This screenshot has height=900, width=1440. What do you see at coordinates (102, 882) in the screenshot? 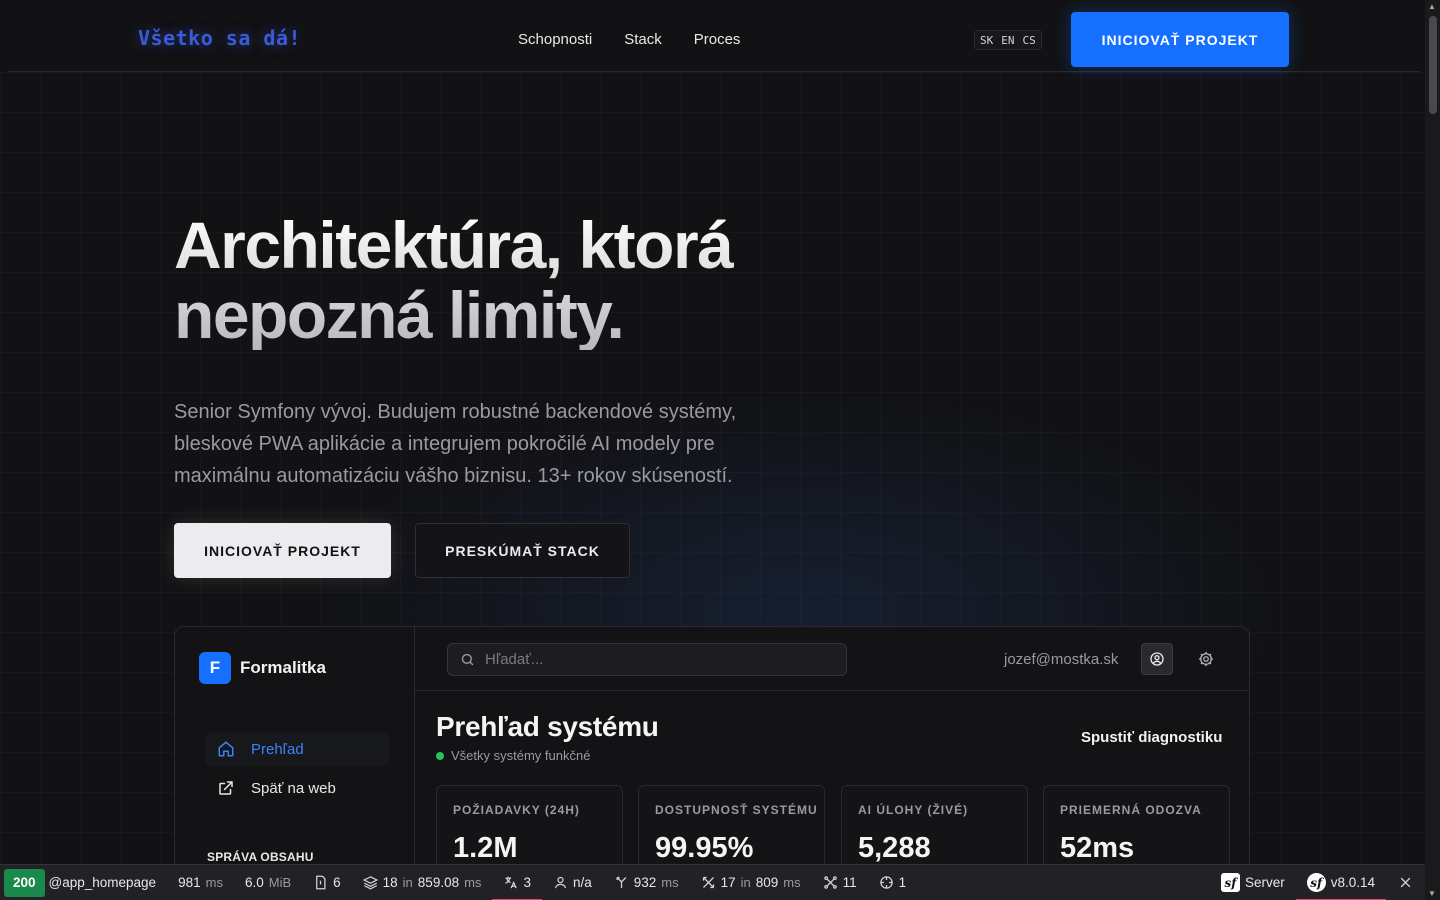
I see `route-name: @app_homepage` at bounding box center [102, 882].